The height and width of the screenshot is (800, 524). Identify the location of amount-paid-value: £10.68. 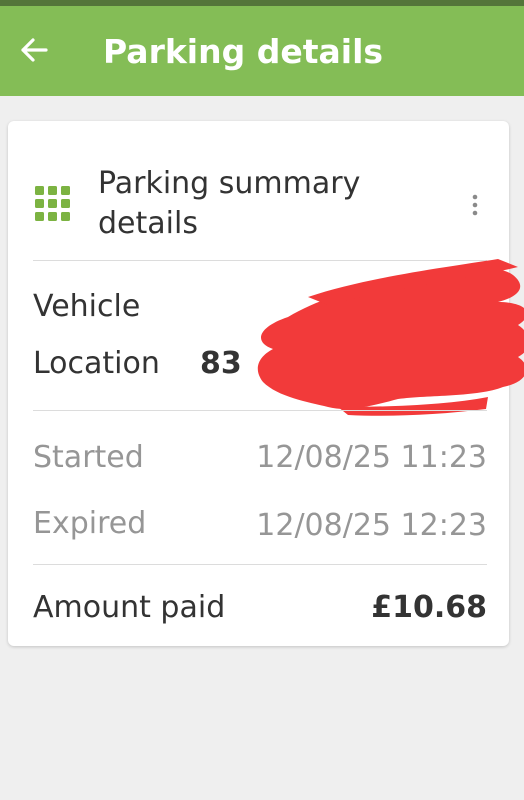
(429, 607).